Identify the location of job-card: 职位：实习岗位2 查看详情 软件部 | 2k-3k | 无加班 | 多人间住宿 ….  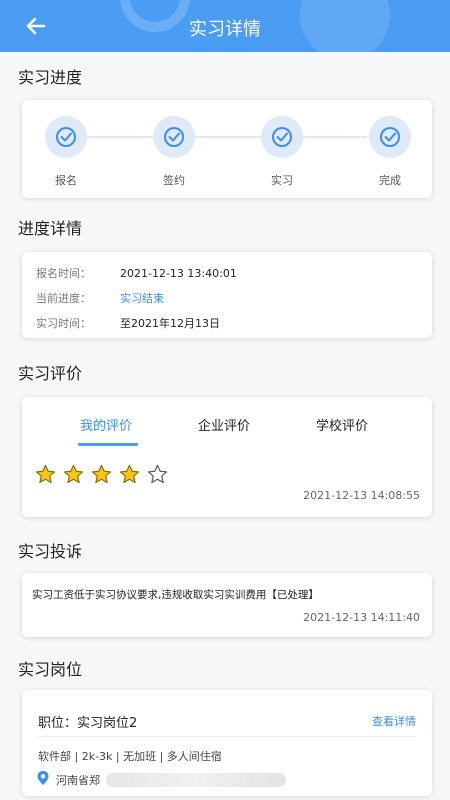
(227, 743).